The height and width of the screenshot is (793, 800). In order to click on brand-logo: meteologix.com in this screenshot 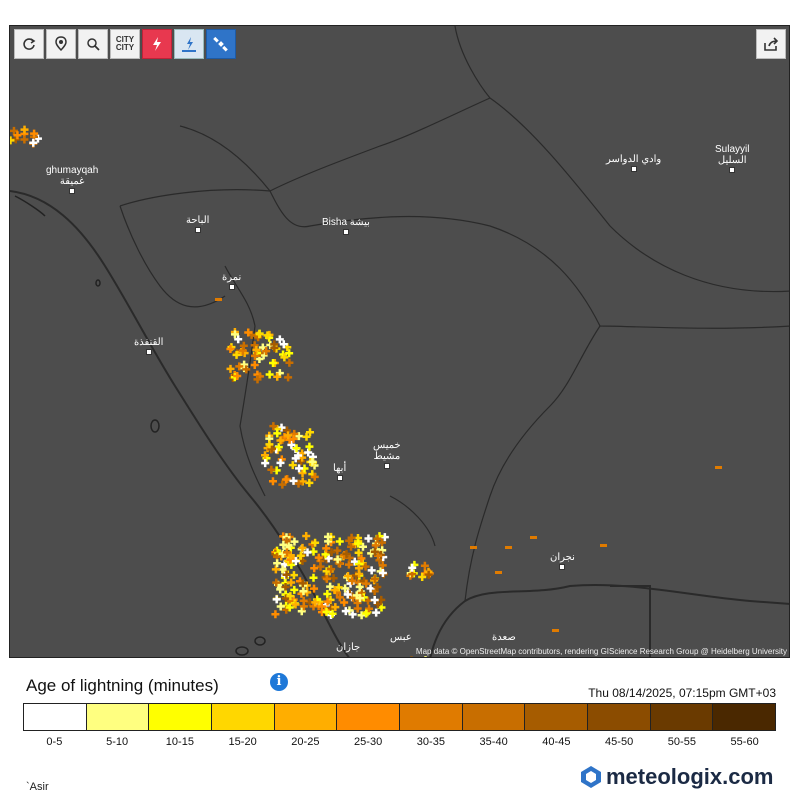, I will do `click(676, 777)`.